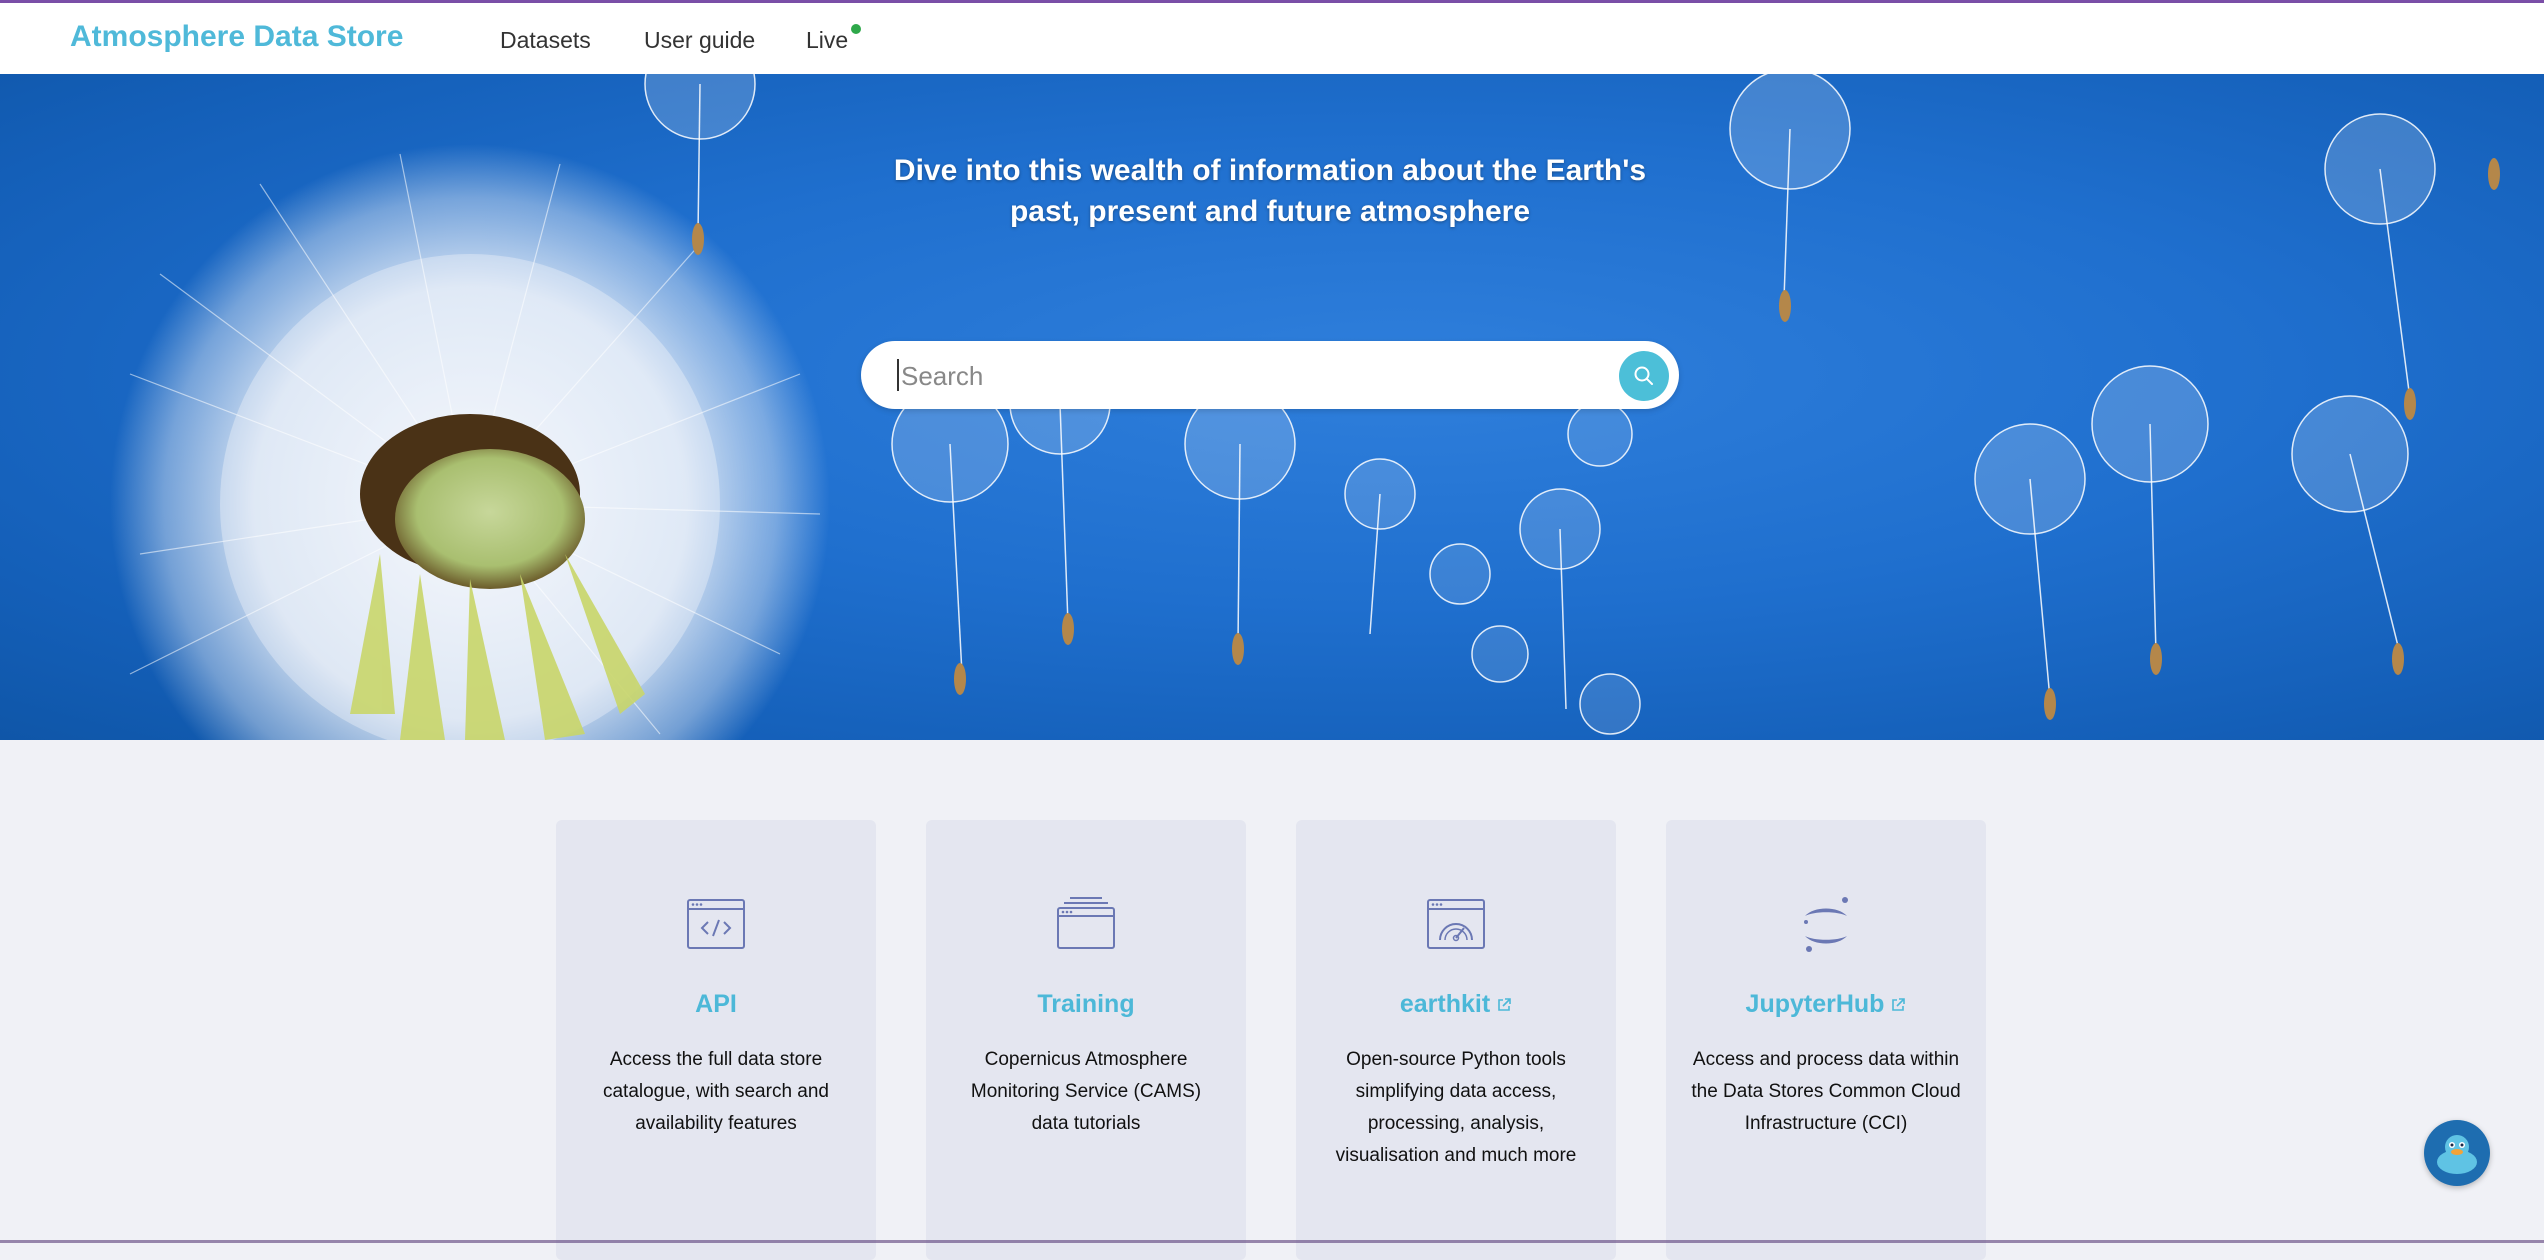 The height and width of the screenshot is (1260, 2544). Describe the element at coordinates (1456, 924) in the screenshot. I see `gauge-window-icon` at that location.